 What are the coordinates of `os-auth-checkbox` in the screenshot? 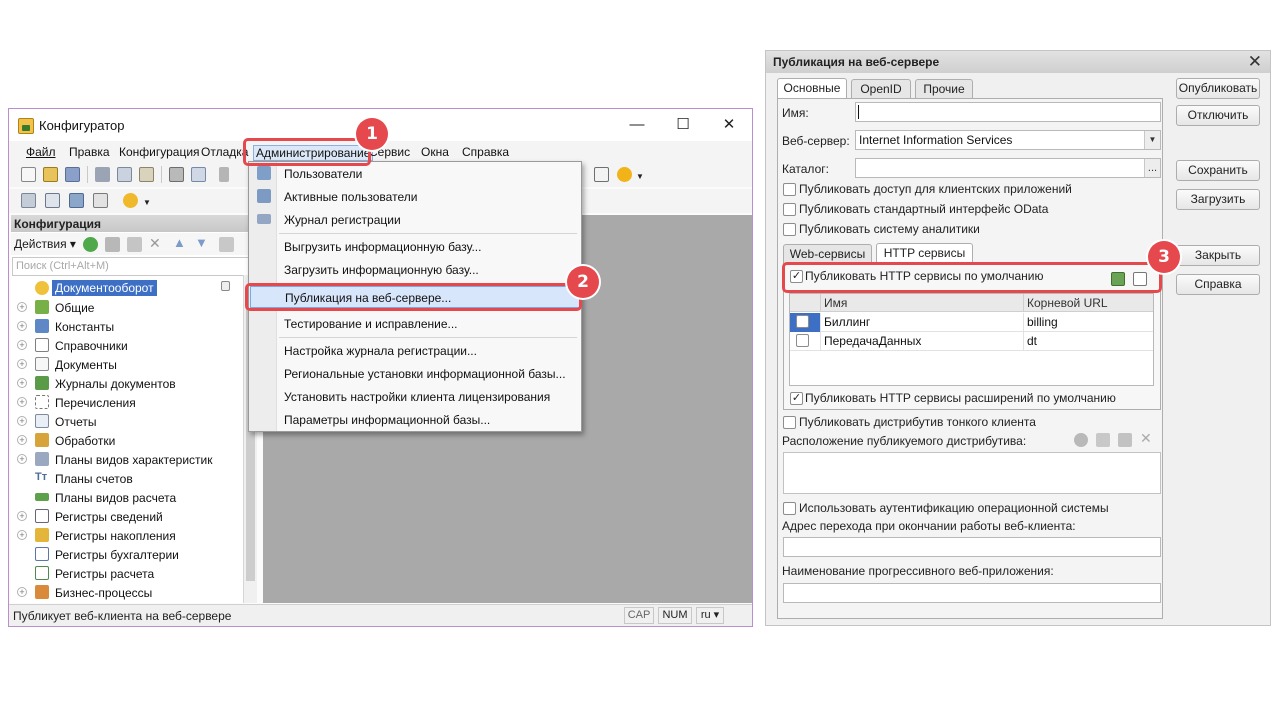 It's located at (789, 508).